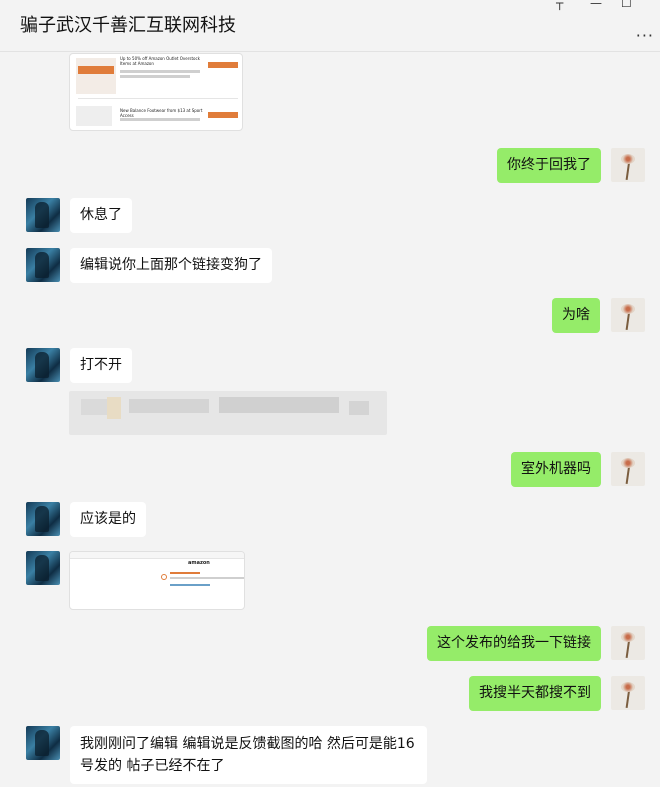 This screenshot has height=787, width=660. Describe the element at coordinates (248, 755) in the screenshot. I see `message-bubble-received: 我刚刚问了编辑 编辑说是反馈截图的哈 然后可是能16号发的 帖子已经不在了` at that location.